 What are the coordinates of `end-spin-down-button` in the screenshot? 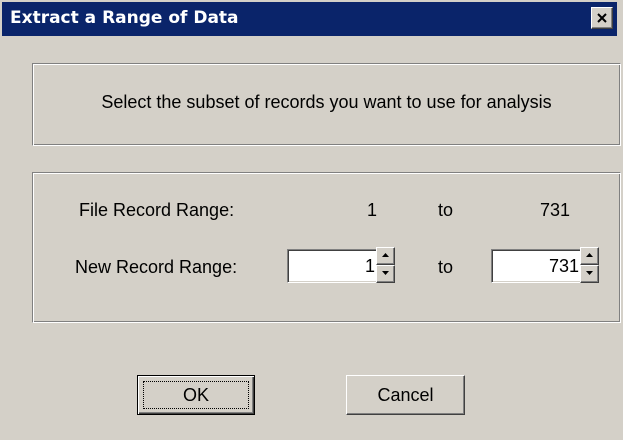 It's located at (589, 274).